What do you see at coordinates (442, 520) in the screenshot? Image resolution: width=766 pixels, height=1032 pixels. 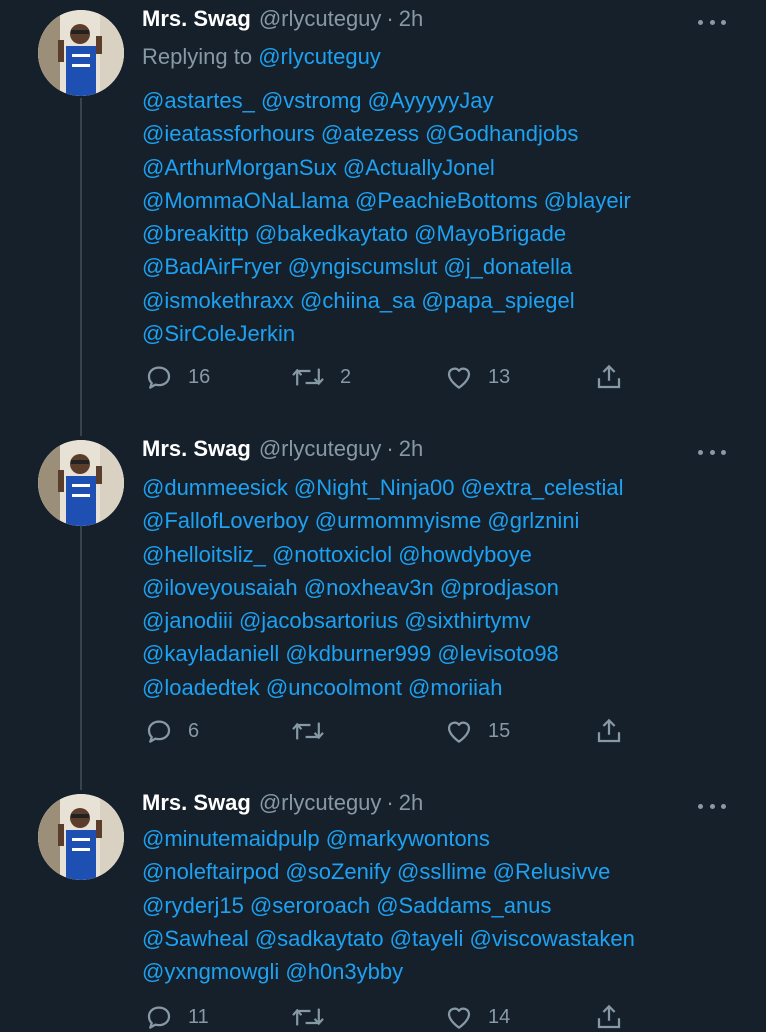 I see `mention-line: @FallofLoverboy @urmommyisme @grlznini` at bounding box center [442, 520].